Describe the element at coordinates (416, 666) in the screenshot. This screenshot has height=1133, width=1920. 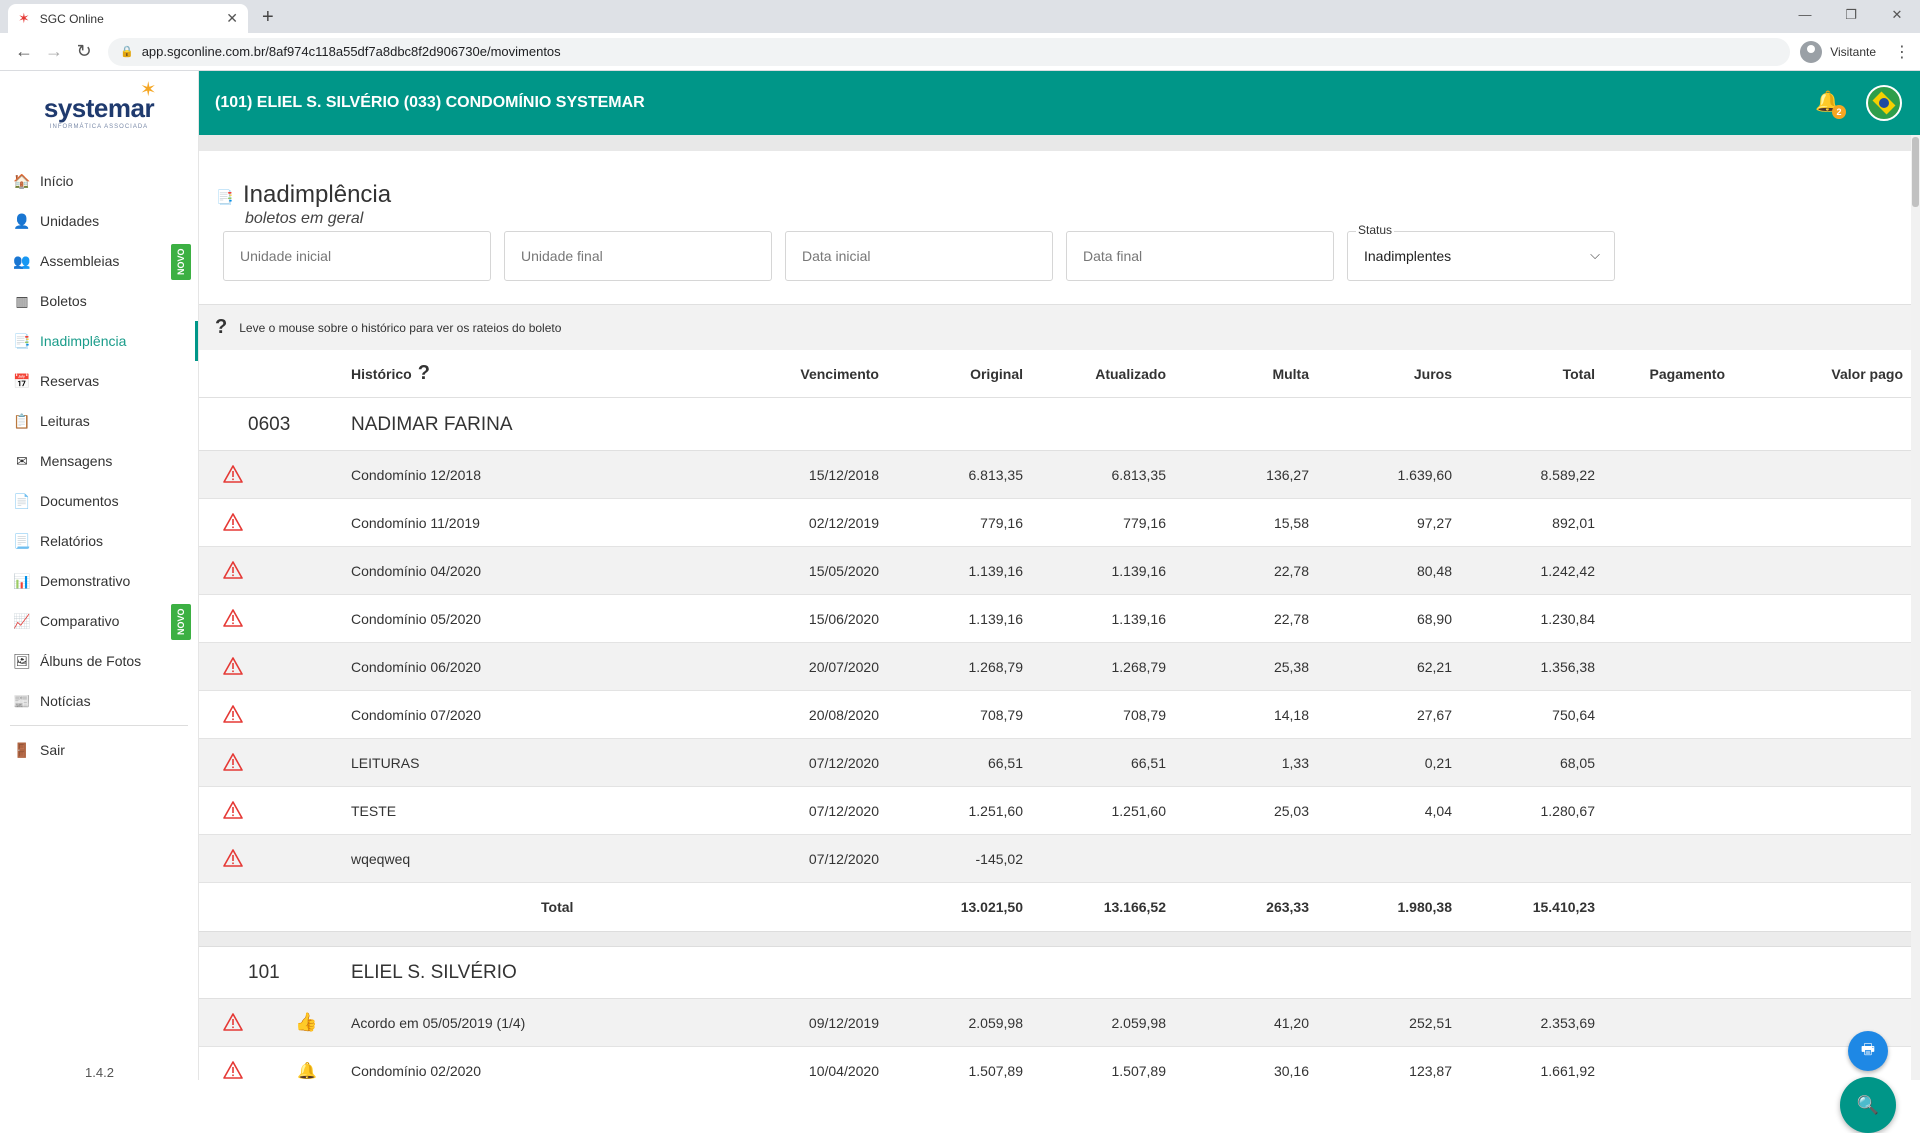
I see `cell-historico: Condomínio 06/2020` at that location.